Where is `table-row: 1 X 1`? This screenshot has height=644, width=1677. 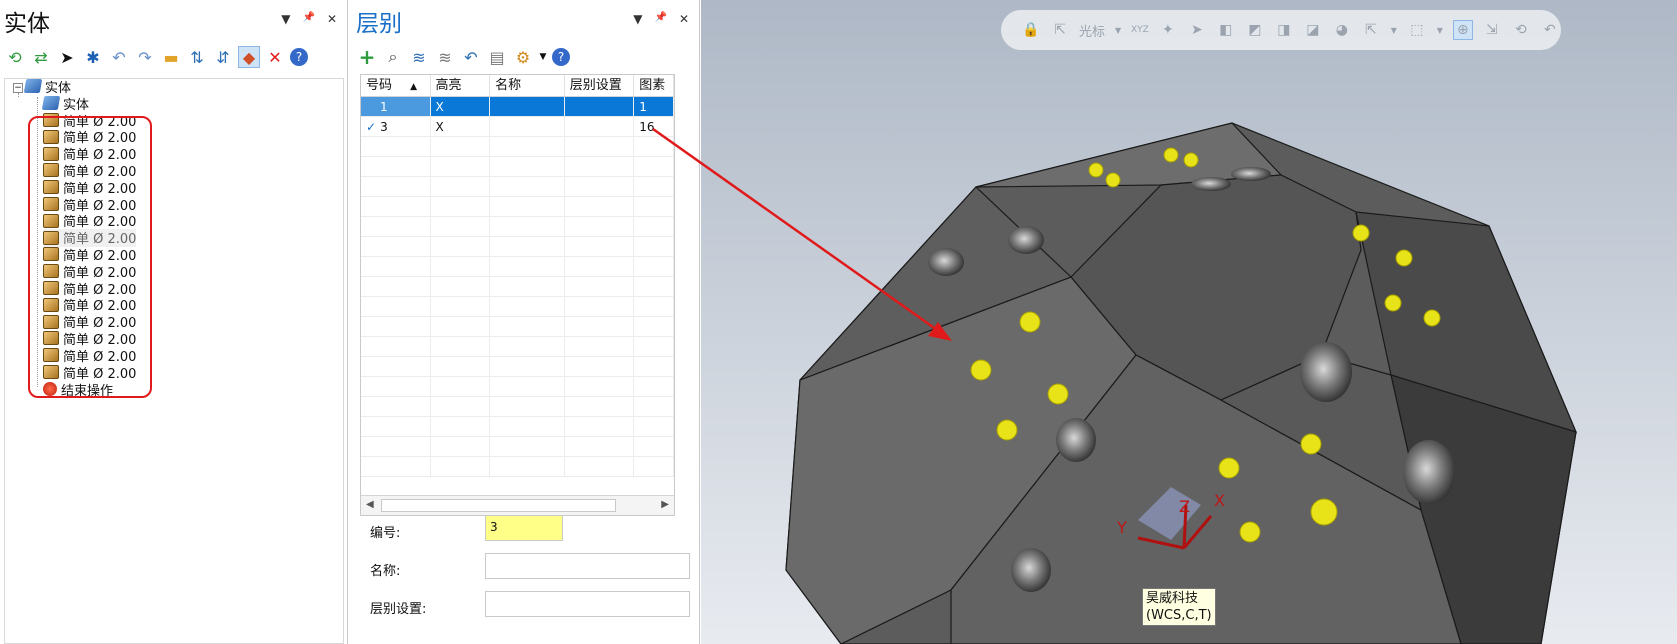 table-row: 1 X 1 is located at coordinates (517, 107).